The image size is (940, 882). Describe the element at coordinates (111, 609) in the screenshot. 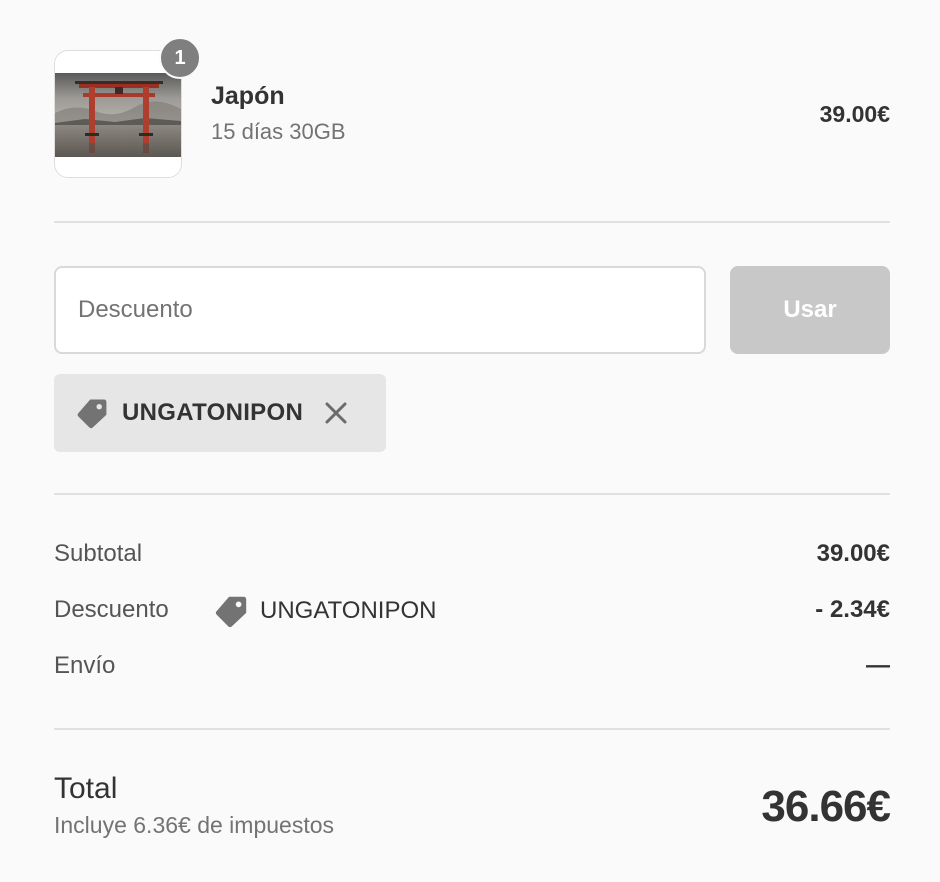

I see `discount-label: Descuento` at that location.